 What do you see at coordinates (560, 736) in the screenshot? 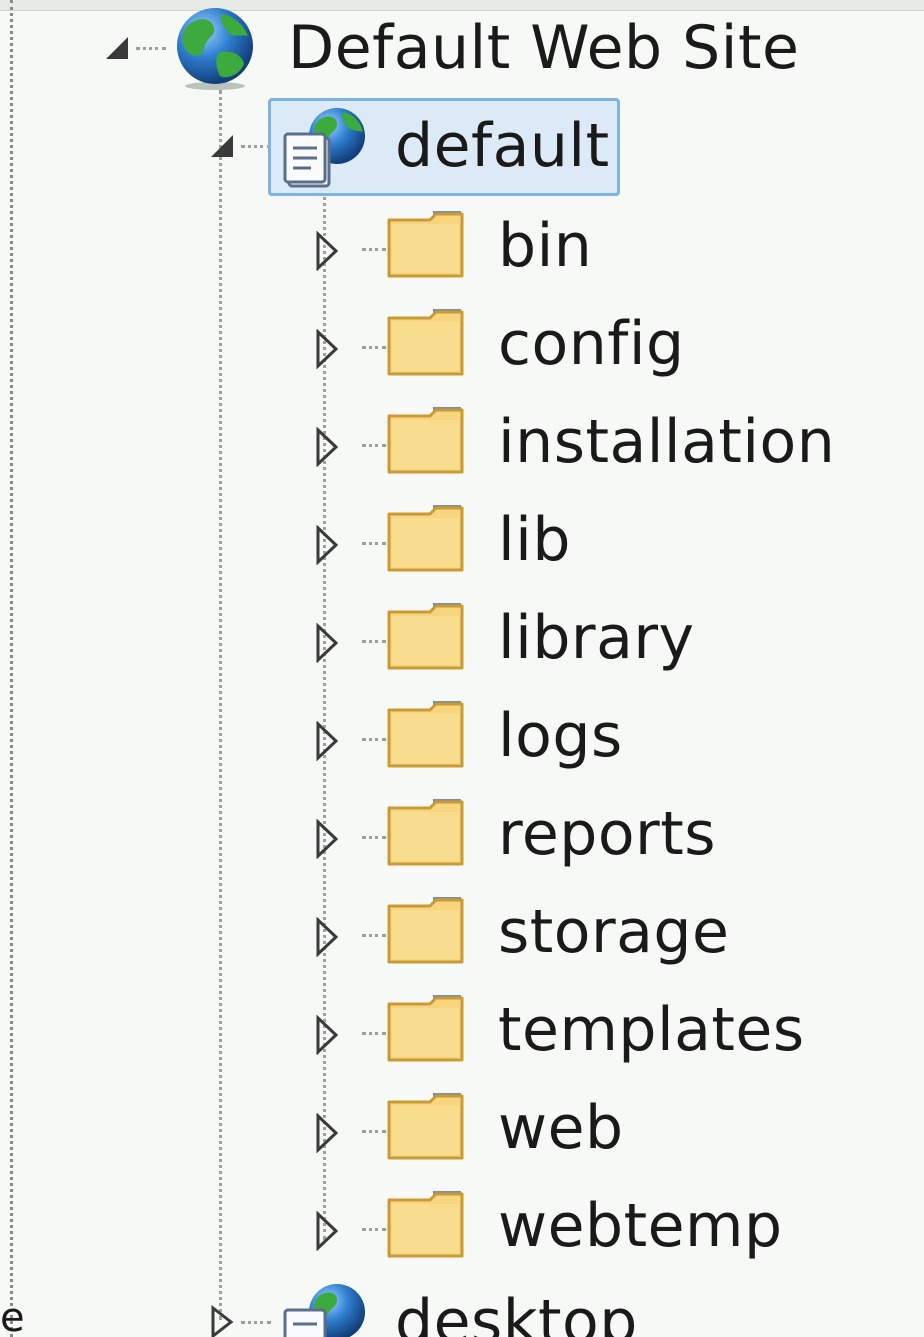
I see `tree-node-label: logs` at bounding box center [560, 736].